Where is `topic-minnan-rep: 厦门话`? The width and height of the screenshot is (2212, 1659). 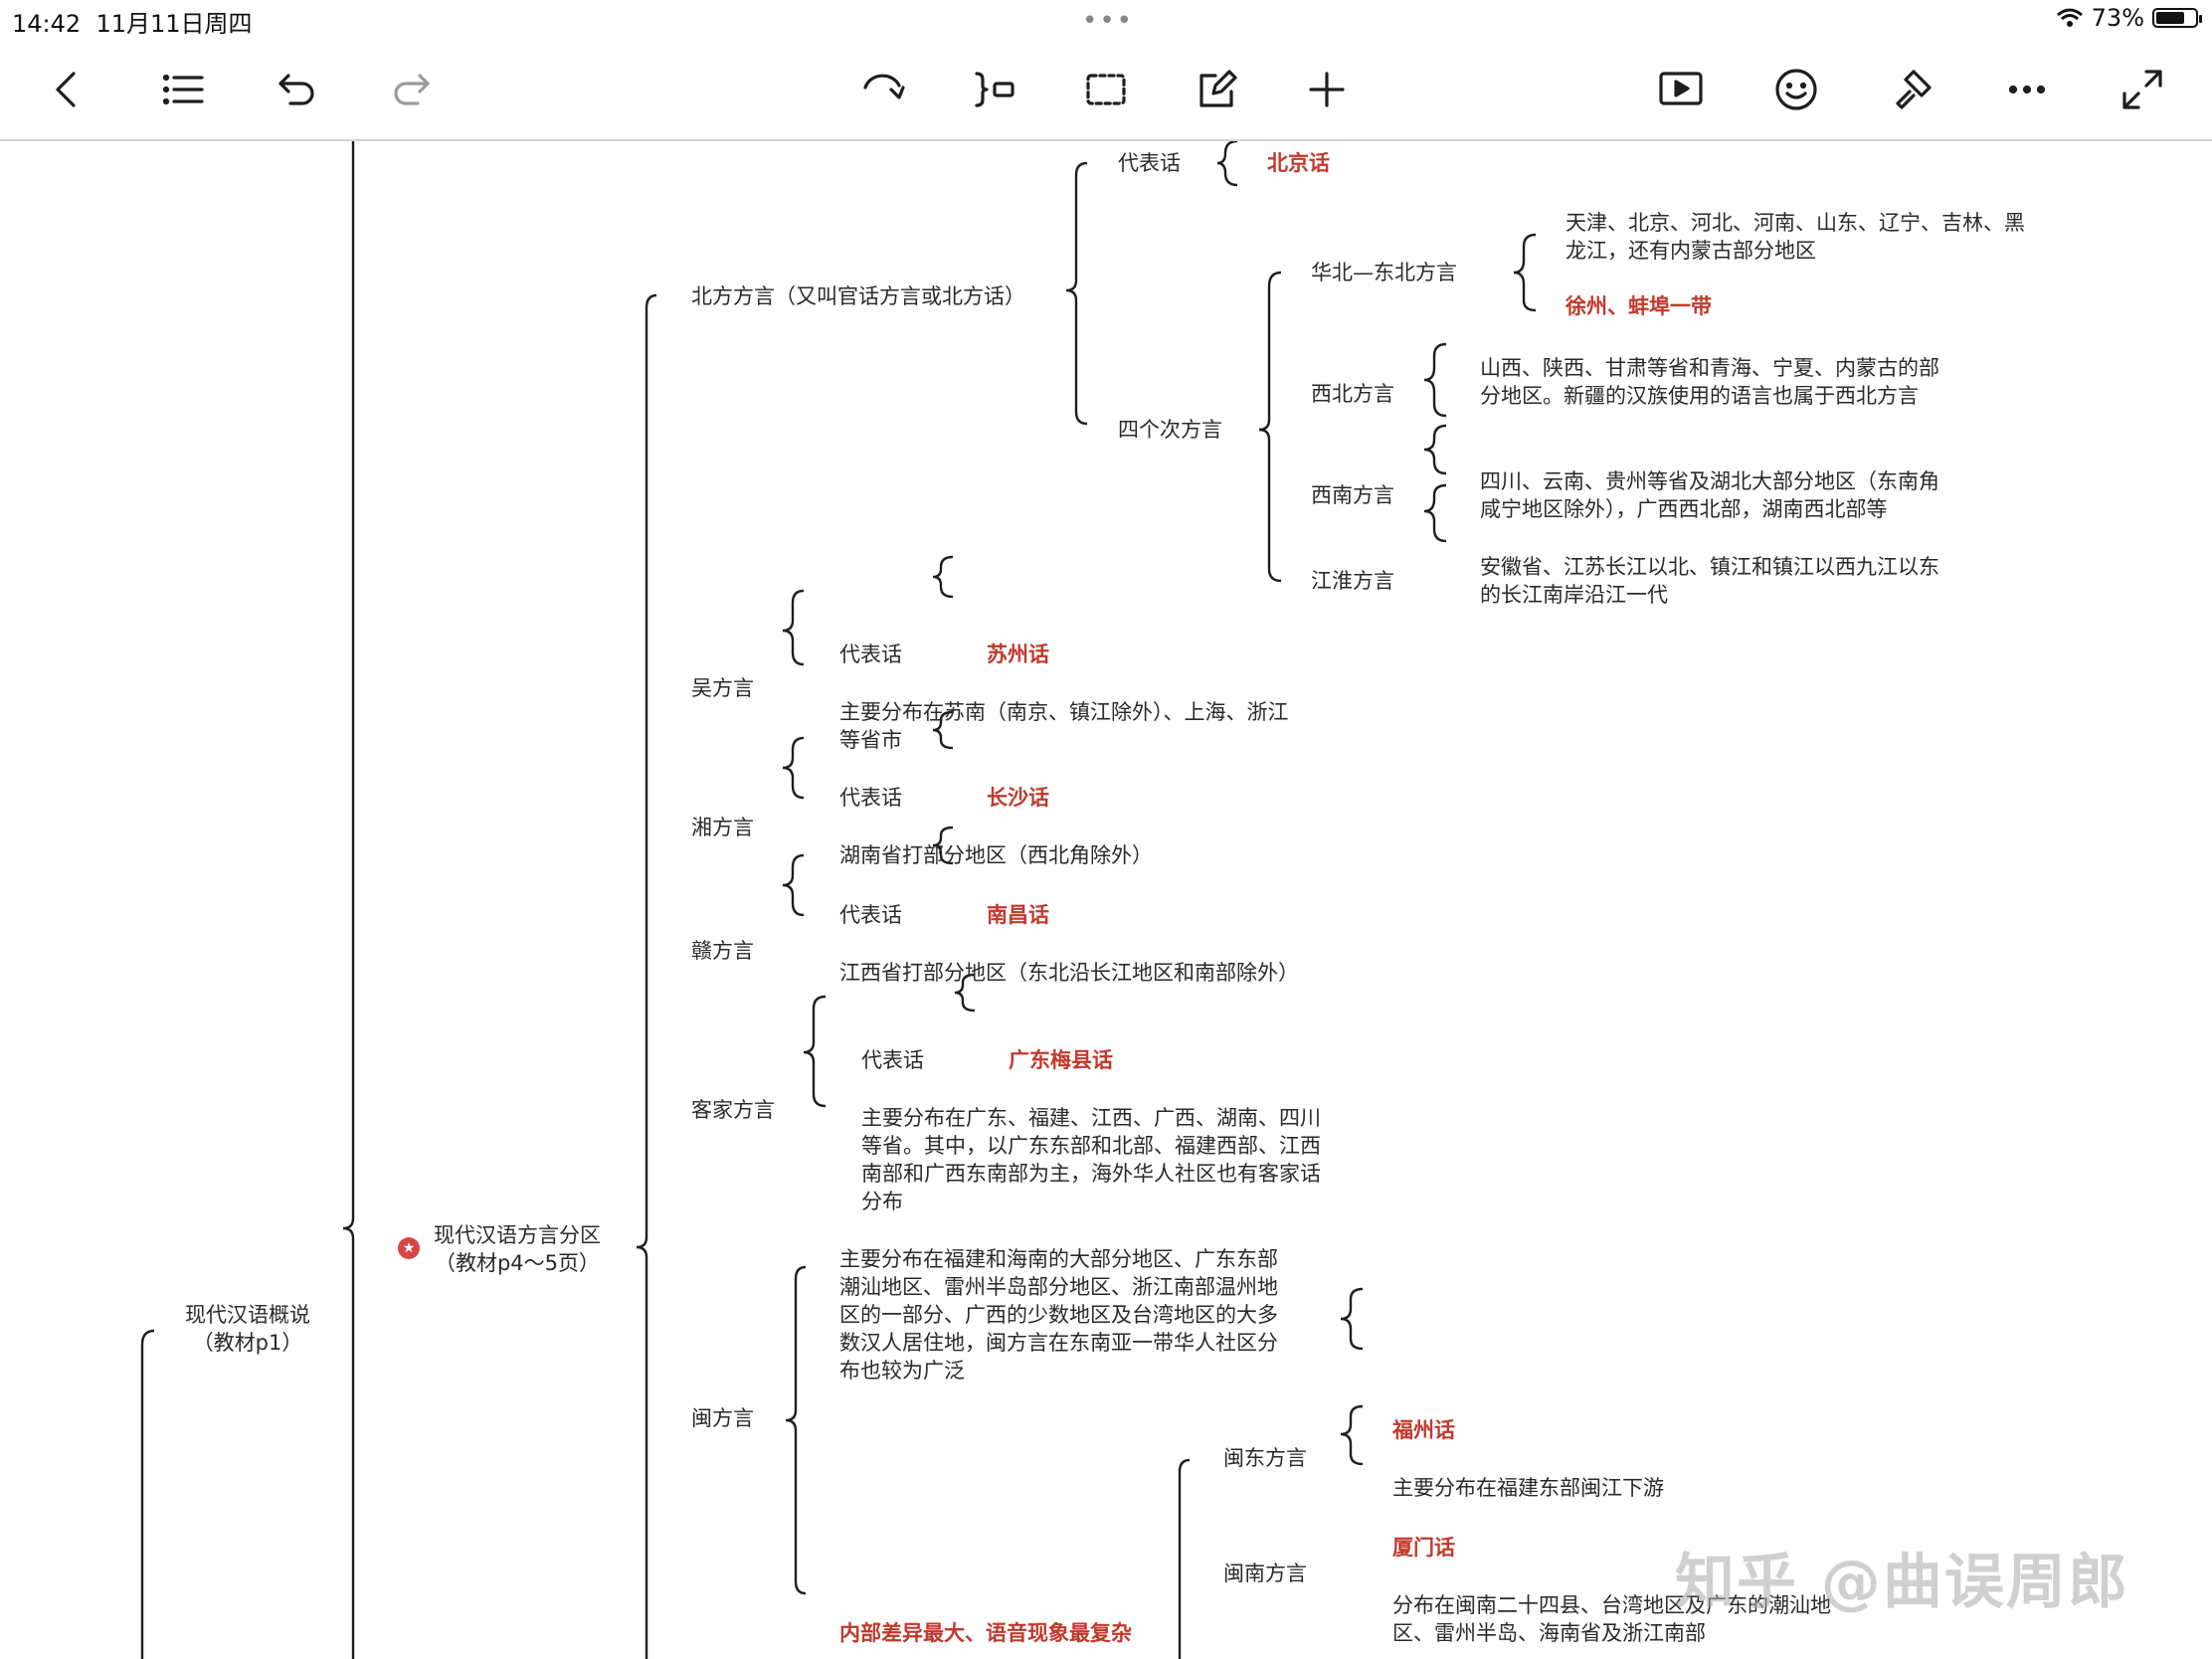
topic-minnan-rep: 厦门话 is located at coordinates (1423, 1548).